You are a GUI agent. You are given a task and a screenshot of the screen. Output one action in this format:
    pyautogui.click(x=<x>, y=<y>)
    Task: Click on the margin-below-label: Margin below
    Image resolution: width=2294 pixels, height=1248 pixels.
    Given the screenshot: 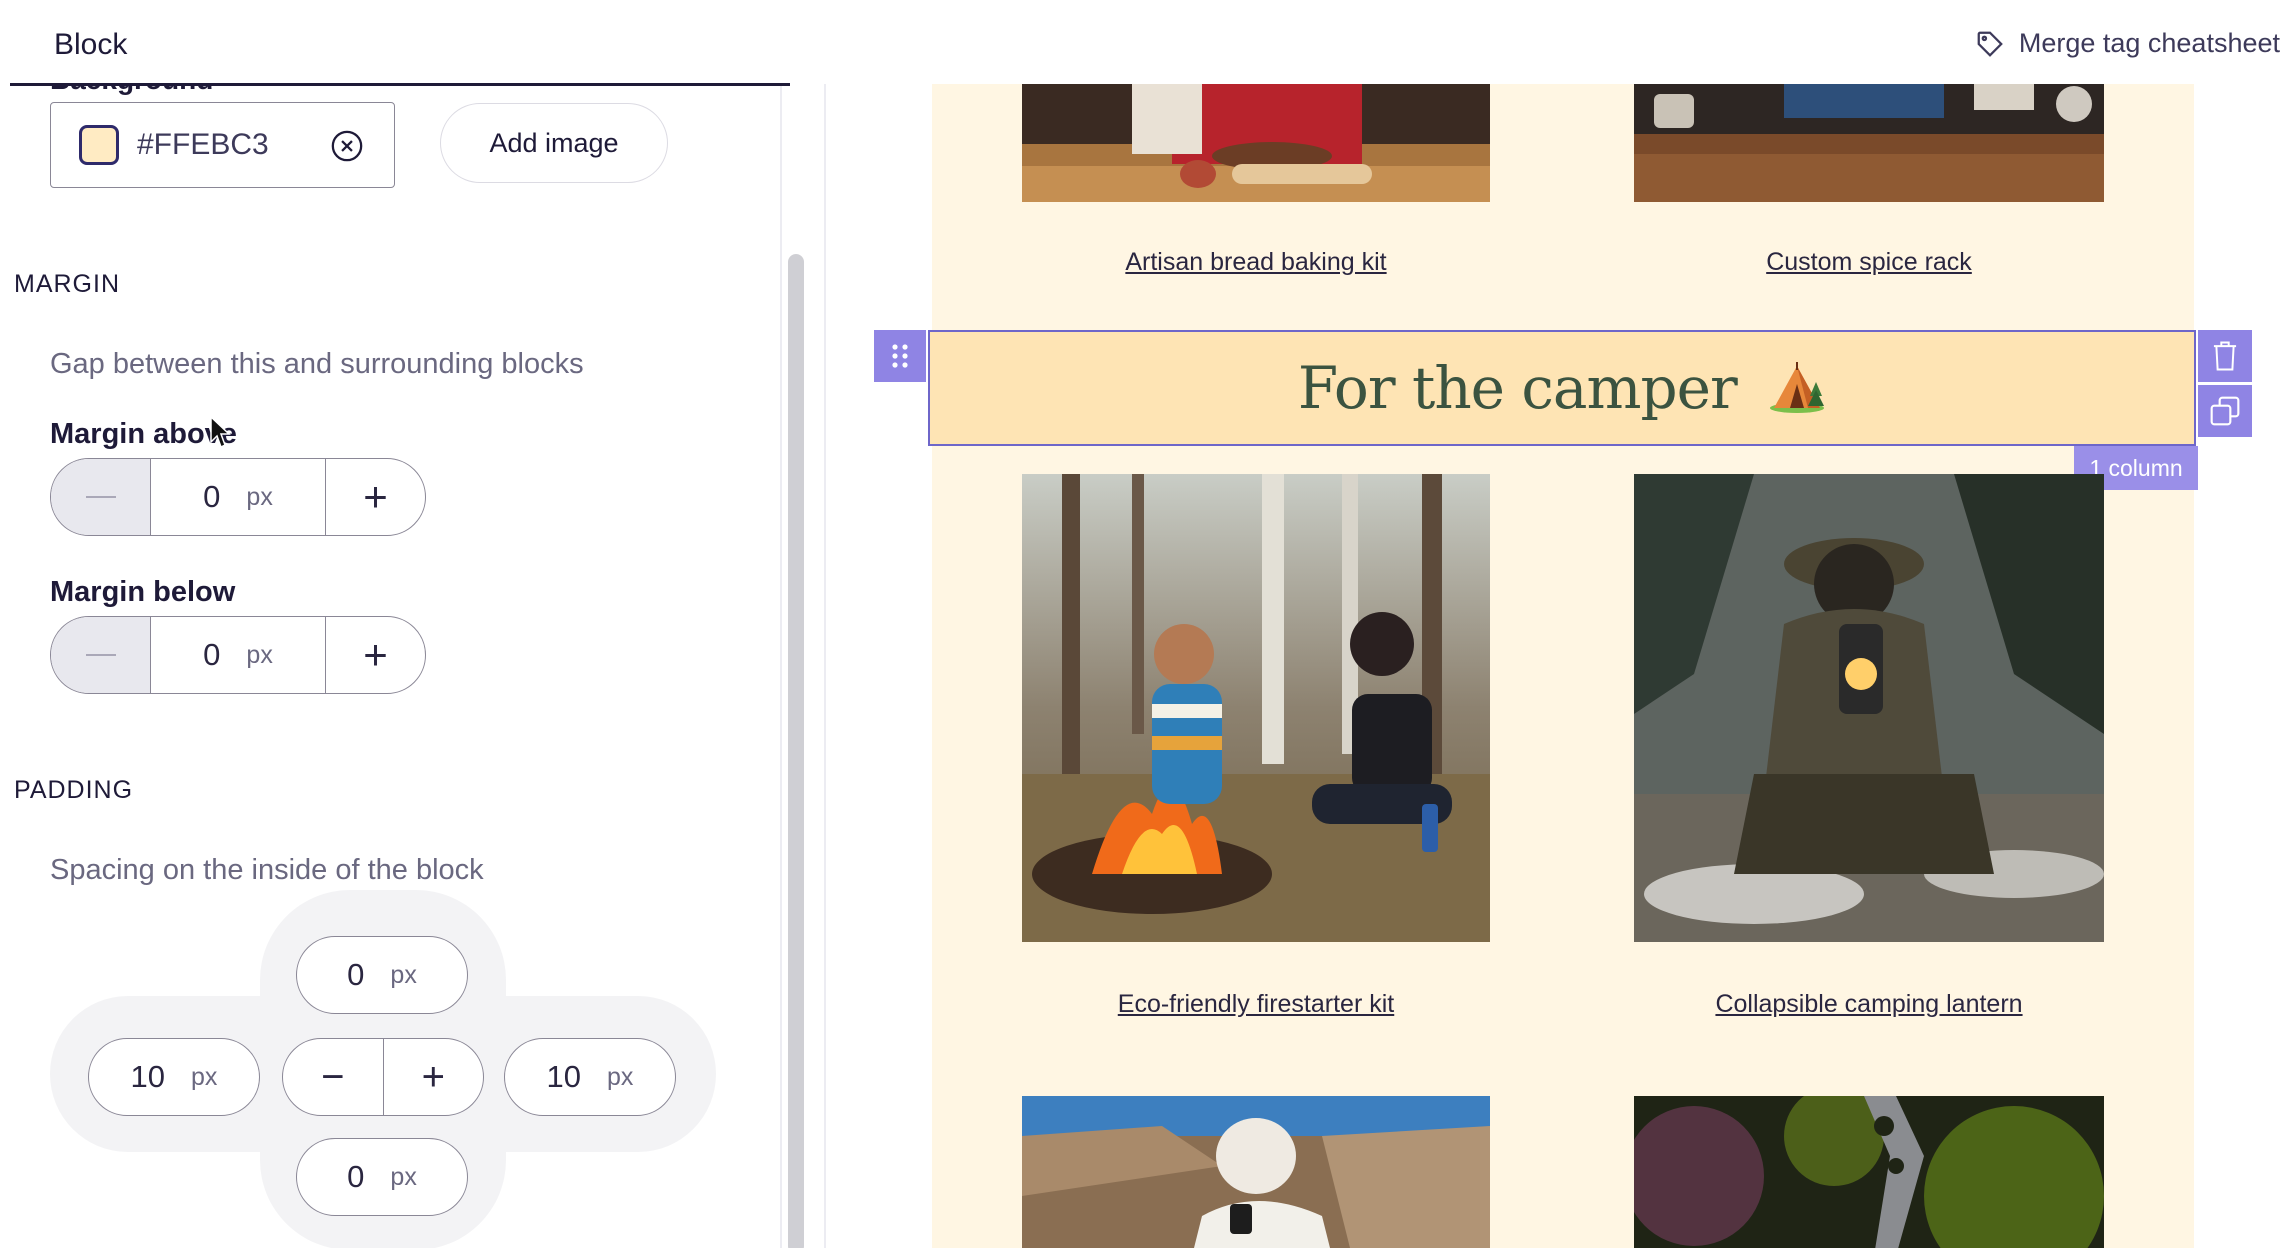 What is the action you would take?
    pyautogui.click(x=143, y=592)
    